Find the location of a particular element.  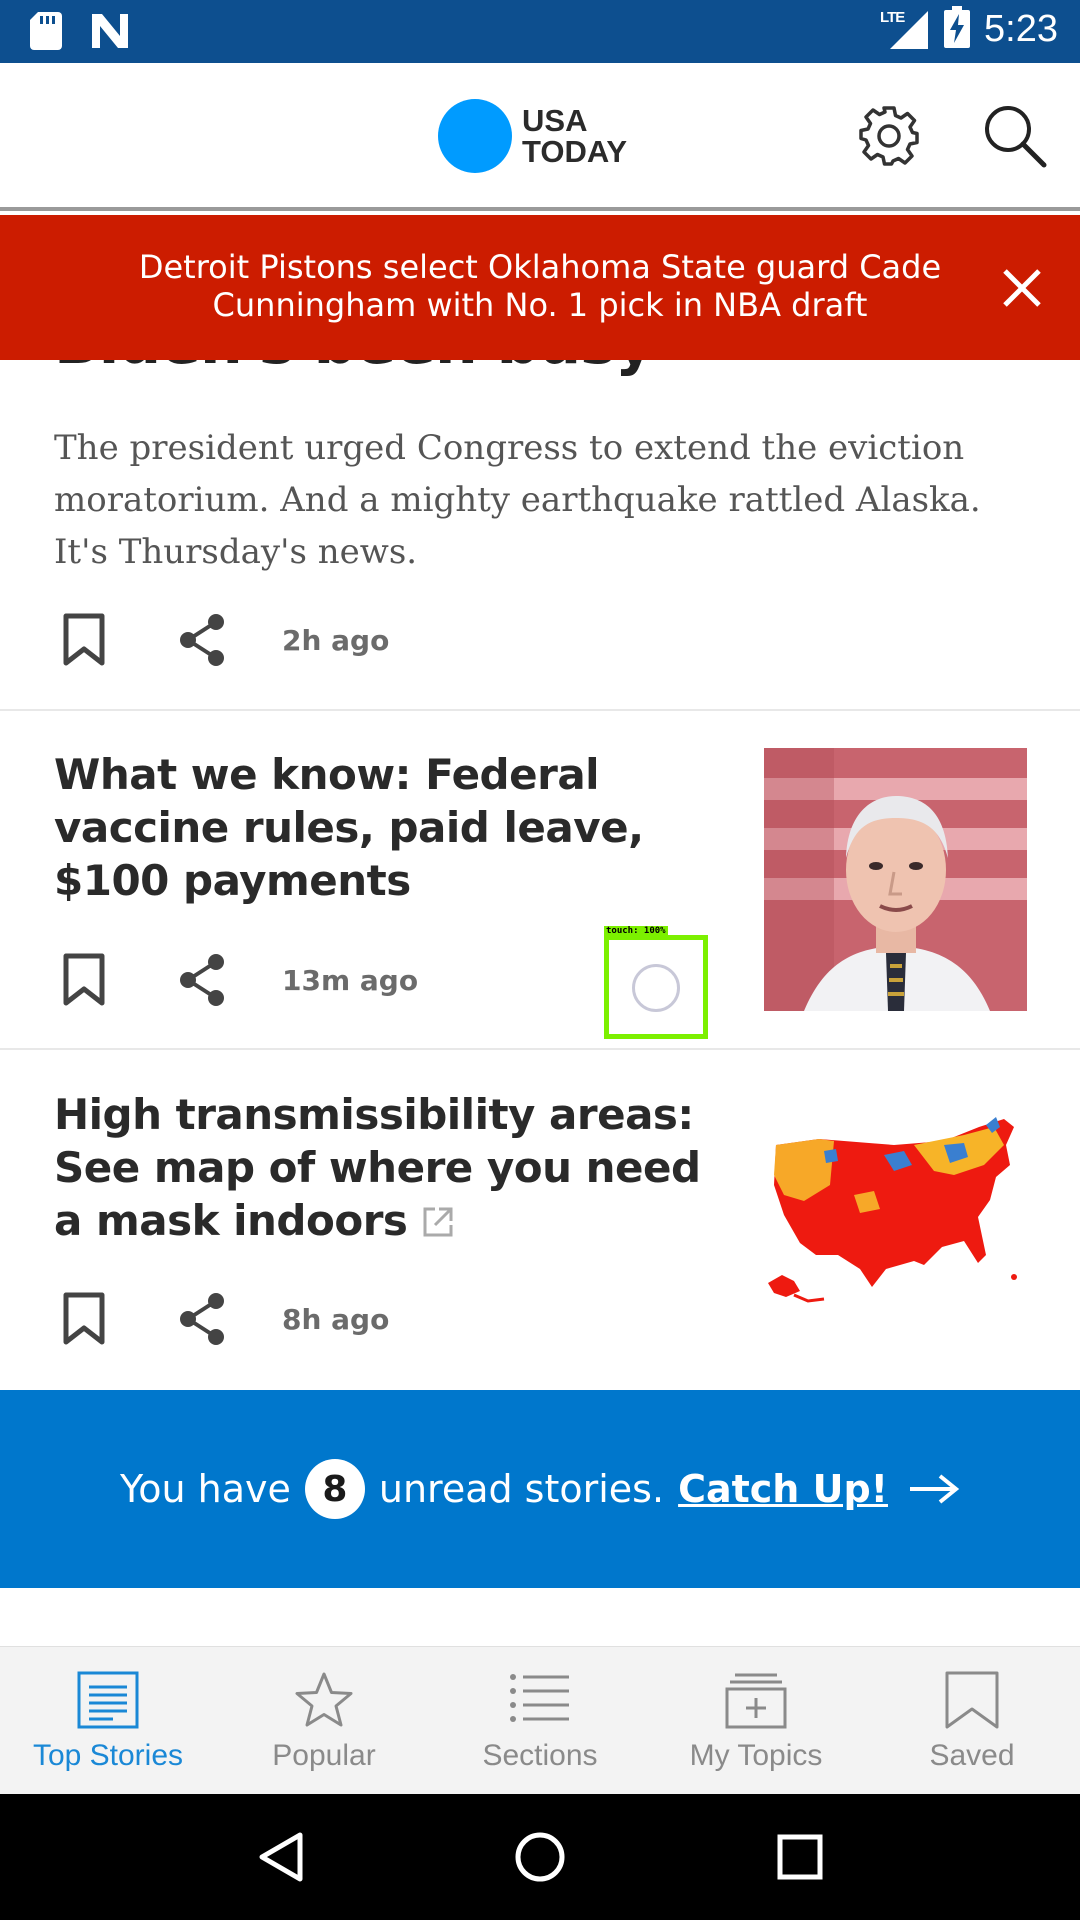

logo-dot is located at coordinates (475, 136).